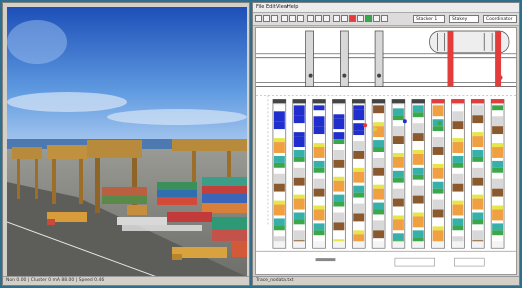 The image size is (522, 288). Describe the element at coordinates (368, 18) in the screenshot. I see `green-flag-icon` at that location.